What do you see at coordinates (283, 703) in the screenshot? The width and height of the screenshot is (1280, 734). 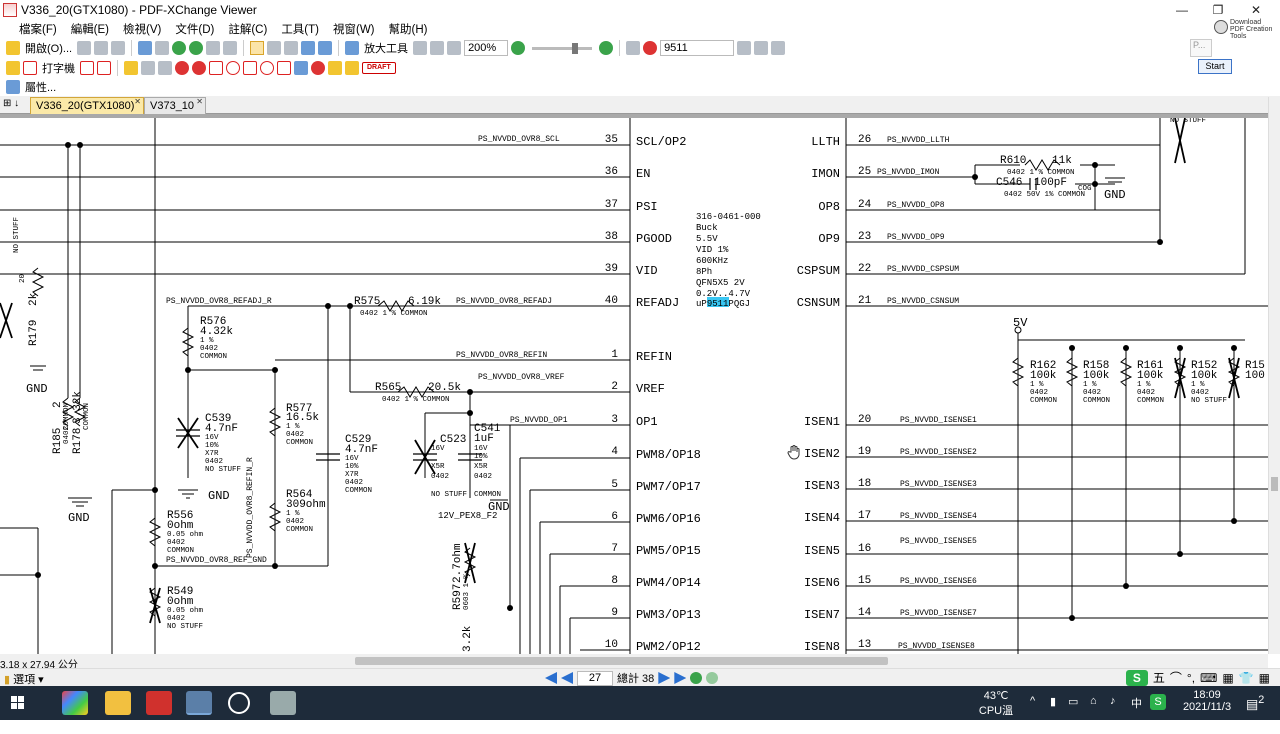 I see `taskbar-app-icon` at bounding box center [283, 703].